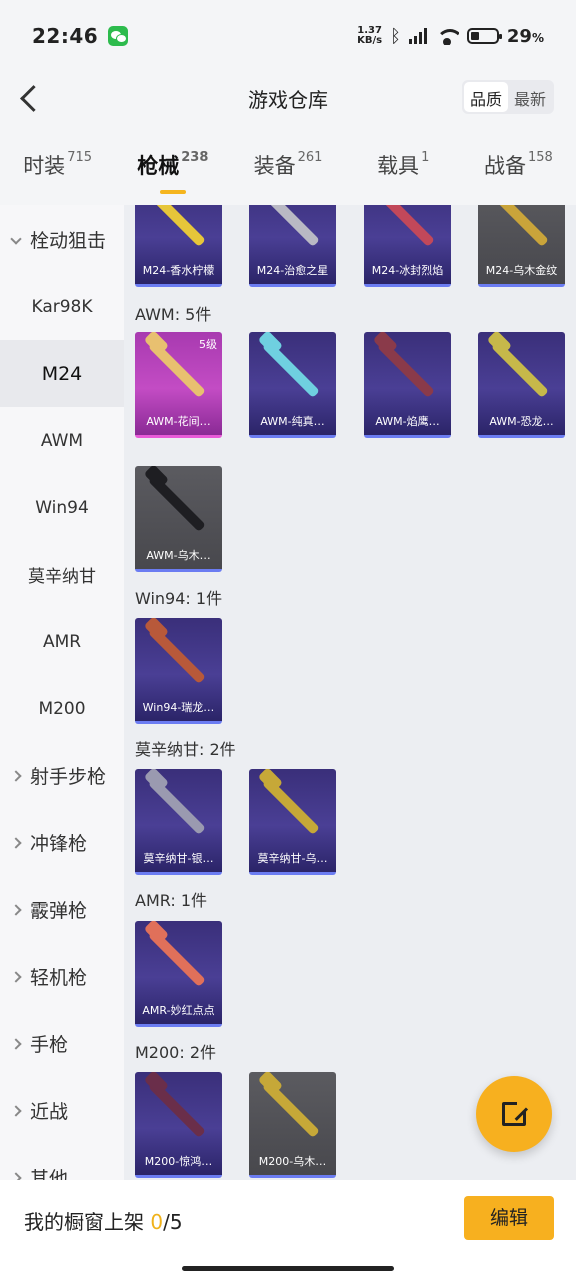 This screenshot has width=576, height=1280. I want to click on bluetooth-icon: ᛒ, so click(395, 36).